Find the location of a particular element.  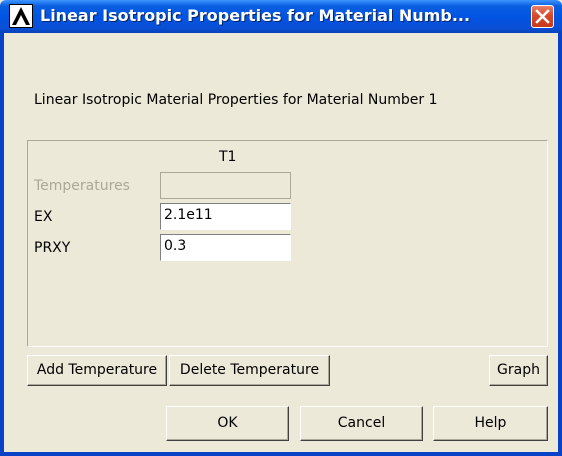

row-label-ex: EX is located at coordinates (43, 217).